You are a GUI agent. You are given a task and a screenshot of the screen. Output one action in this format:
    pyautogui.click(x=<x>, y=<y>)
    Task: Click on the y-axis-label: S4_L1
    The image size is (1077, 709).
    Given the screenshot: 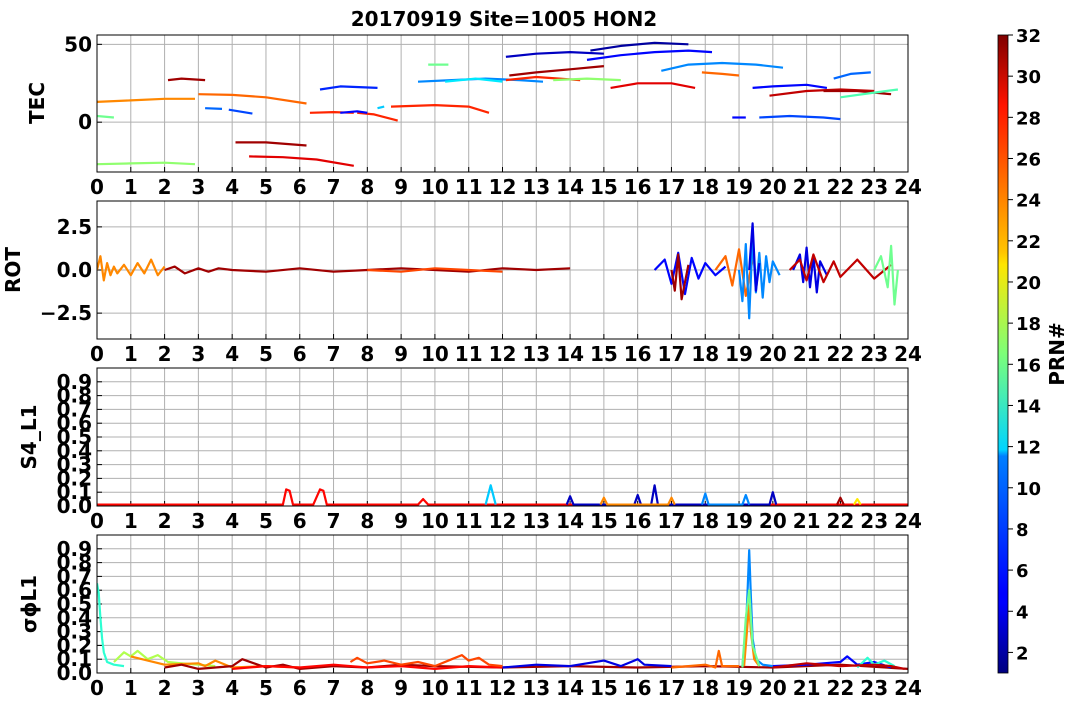 What is the action you would take?
    pyautogui.click(x=29, y=437)
    